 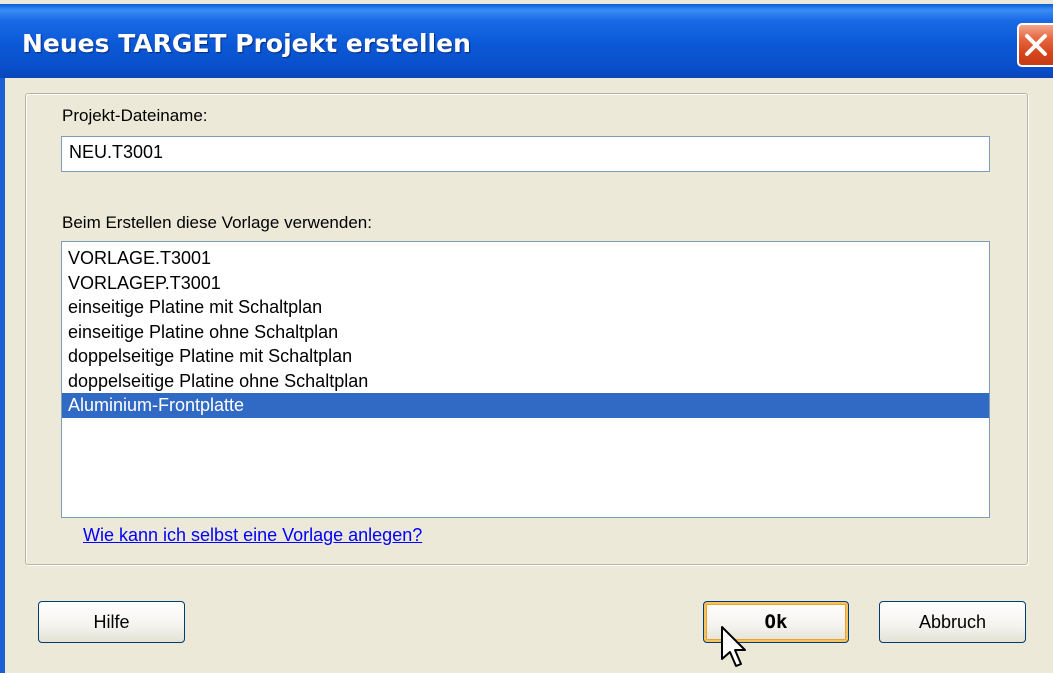 What do you see at coordinates (2, 375) in the screenshot?
I see `window-frame-left` at bounding box center [2, 375].